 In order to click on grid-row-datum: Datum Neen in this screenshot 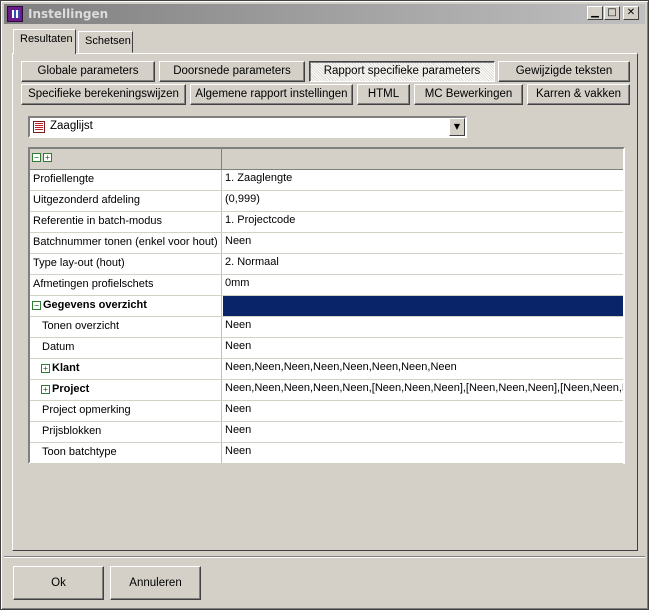, I will do `click(326, 348)`.